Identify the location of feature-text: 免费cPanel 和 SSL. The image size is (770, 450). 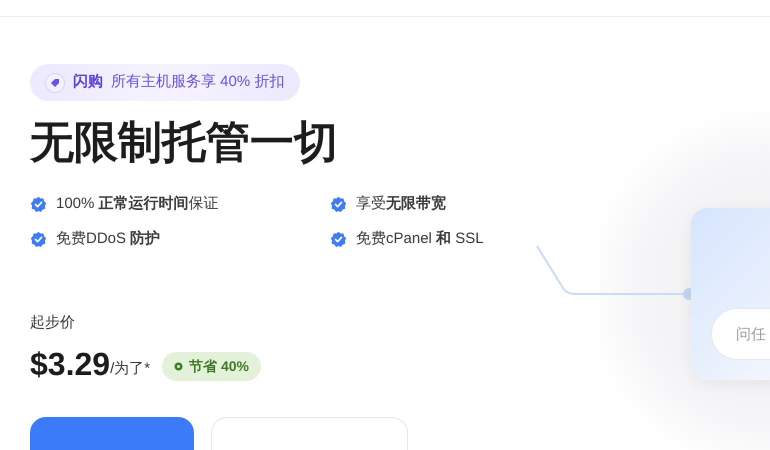
(420, 238).